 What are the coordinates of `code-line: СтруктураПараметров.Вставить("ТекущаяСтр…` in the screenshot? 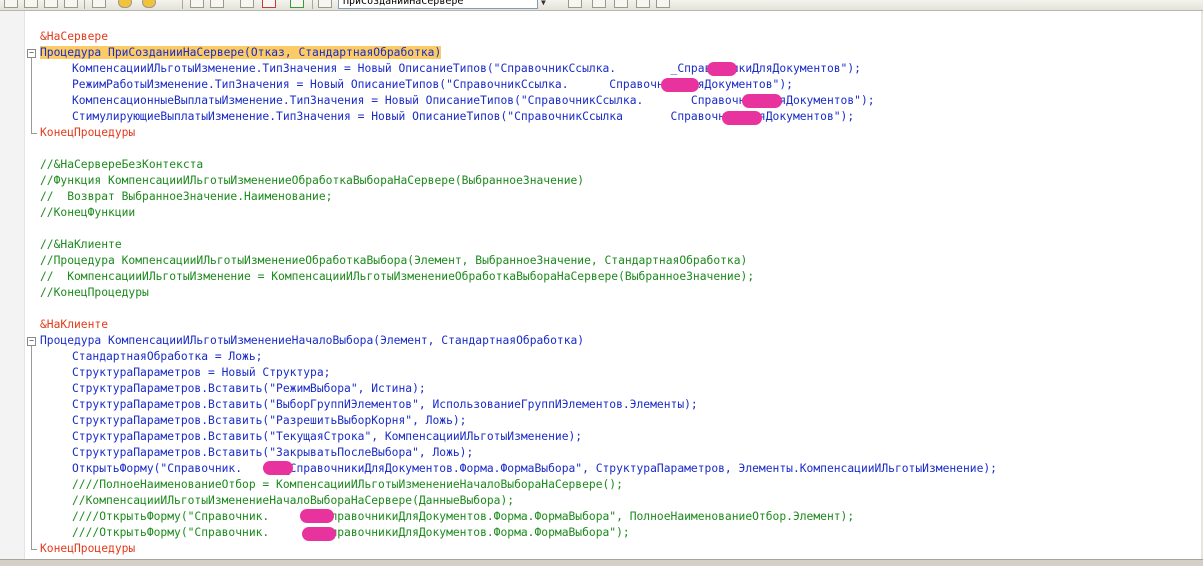 It's located at (327, 436).